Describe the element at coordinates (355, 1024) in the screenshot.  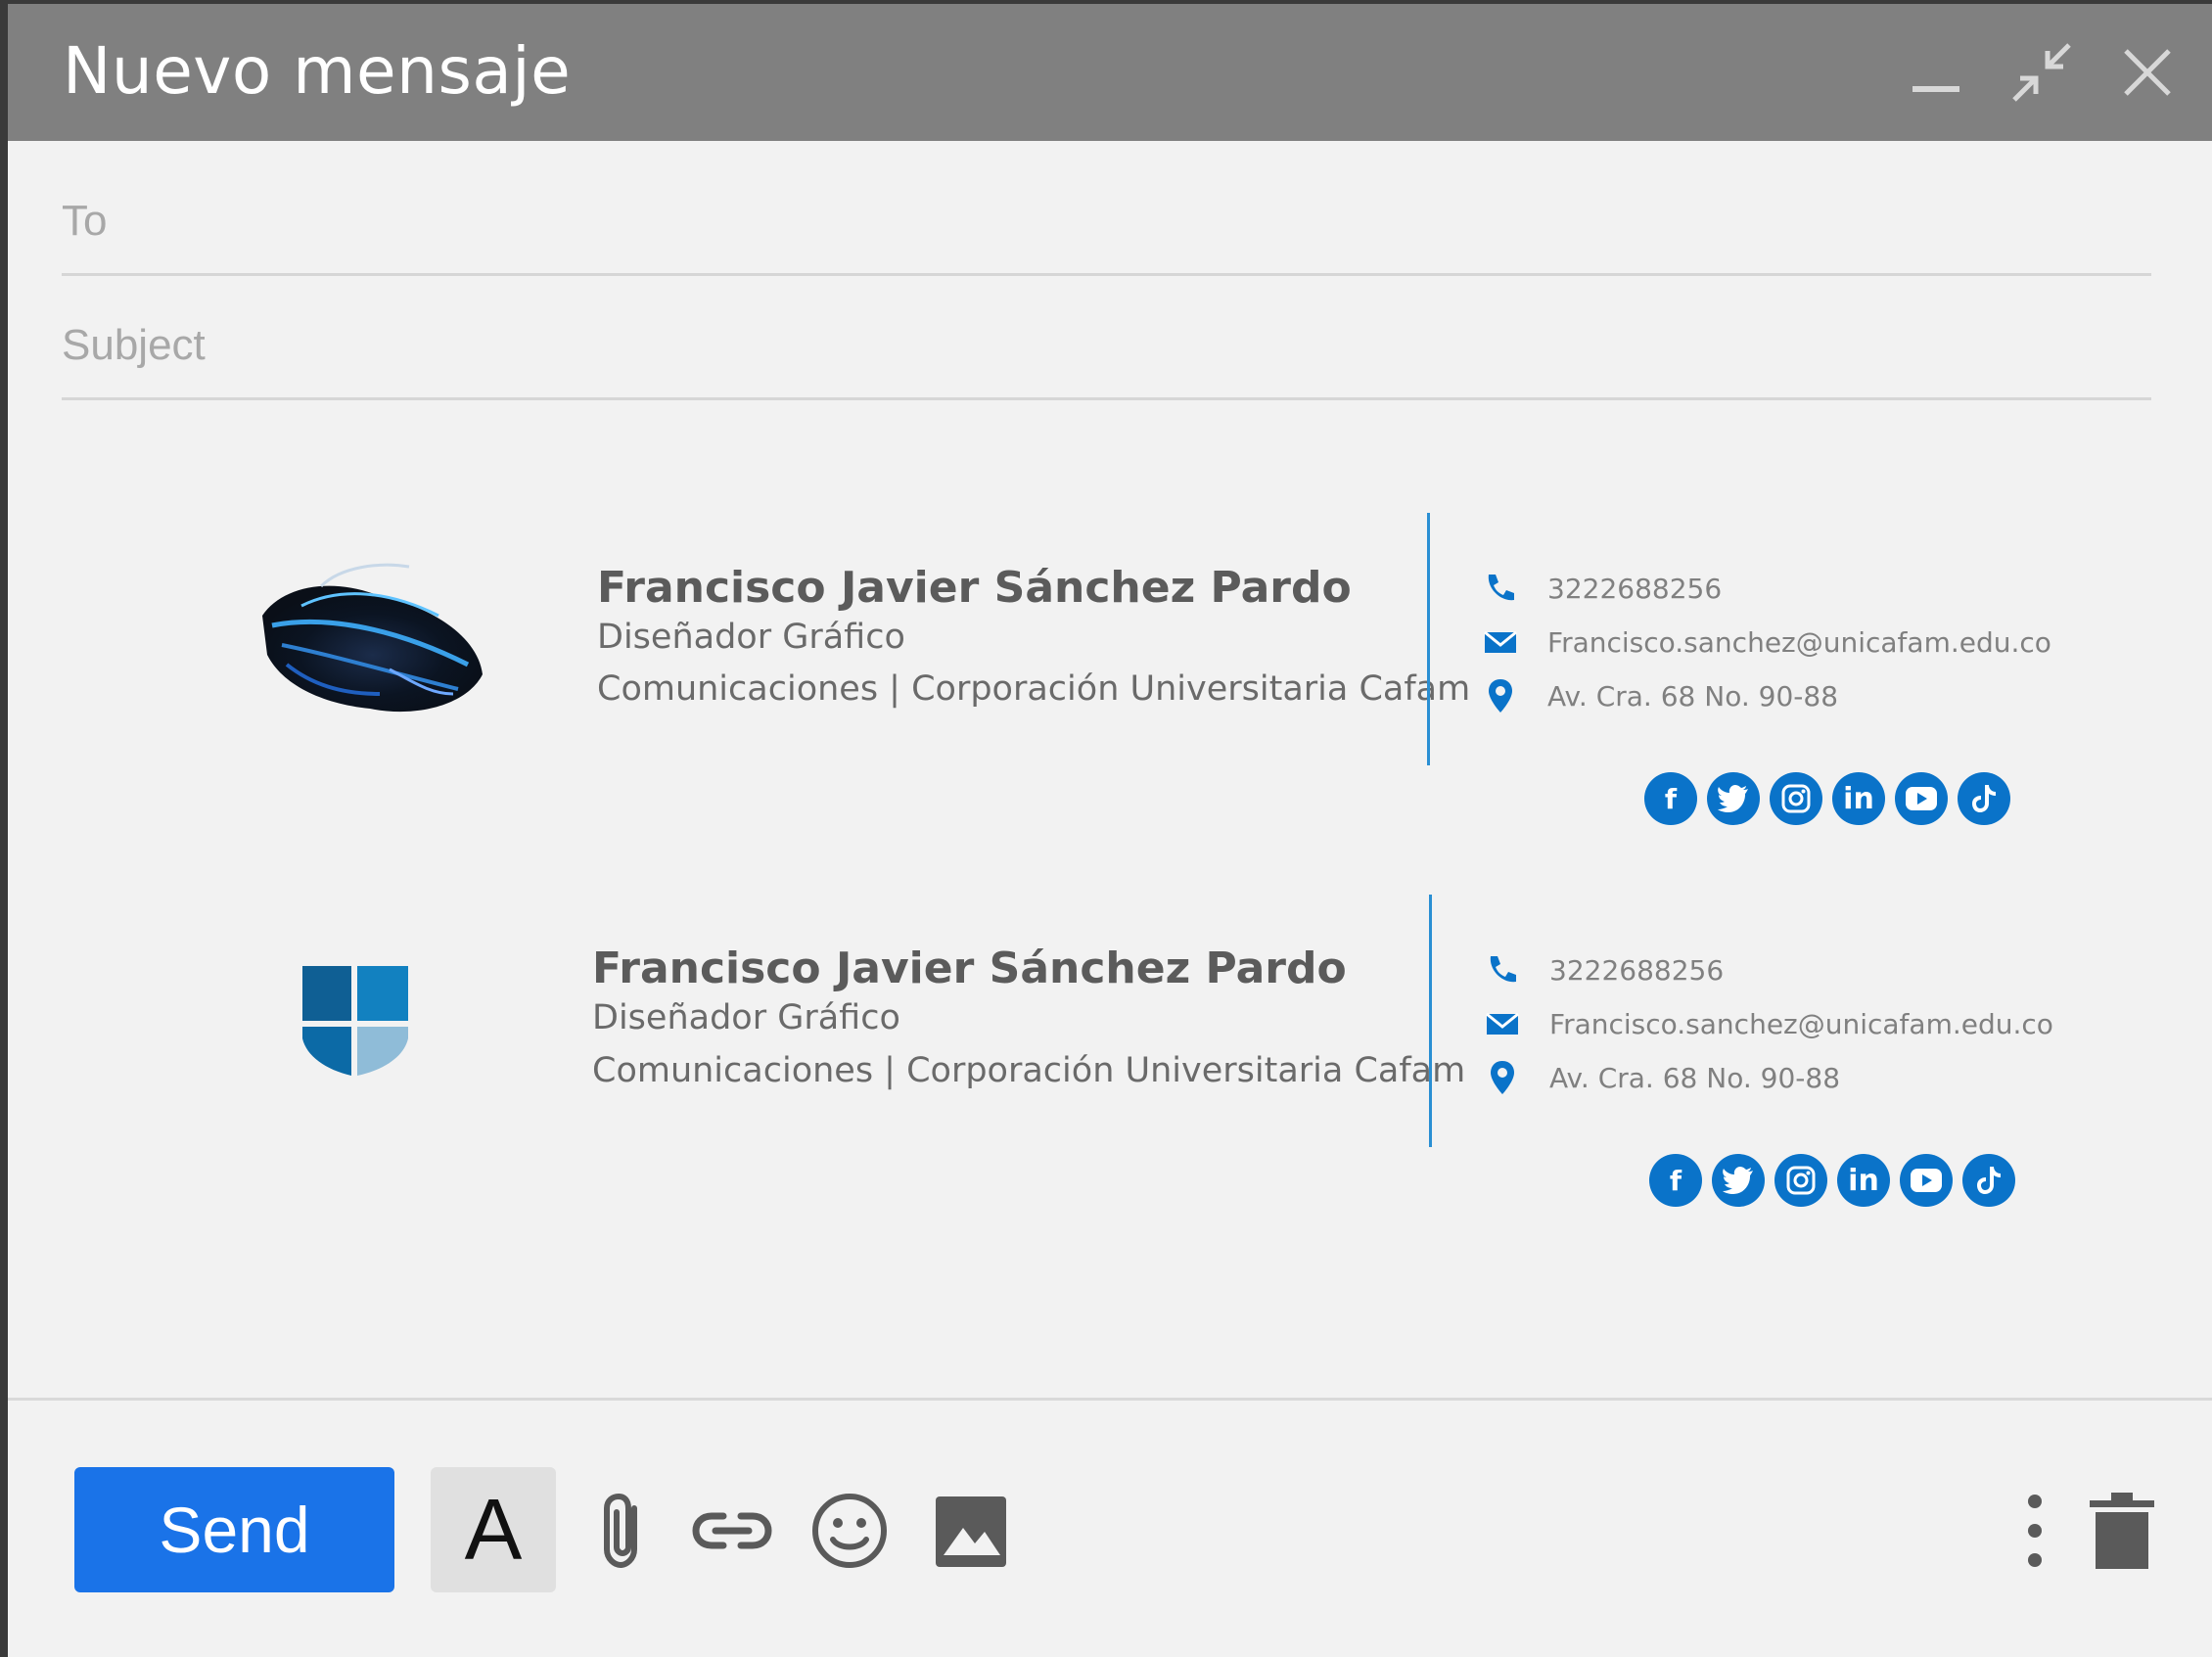
I see `shield-logo` at that location.